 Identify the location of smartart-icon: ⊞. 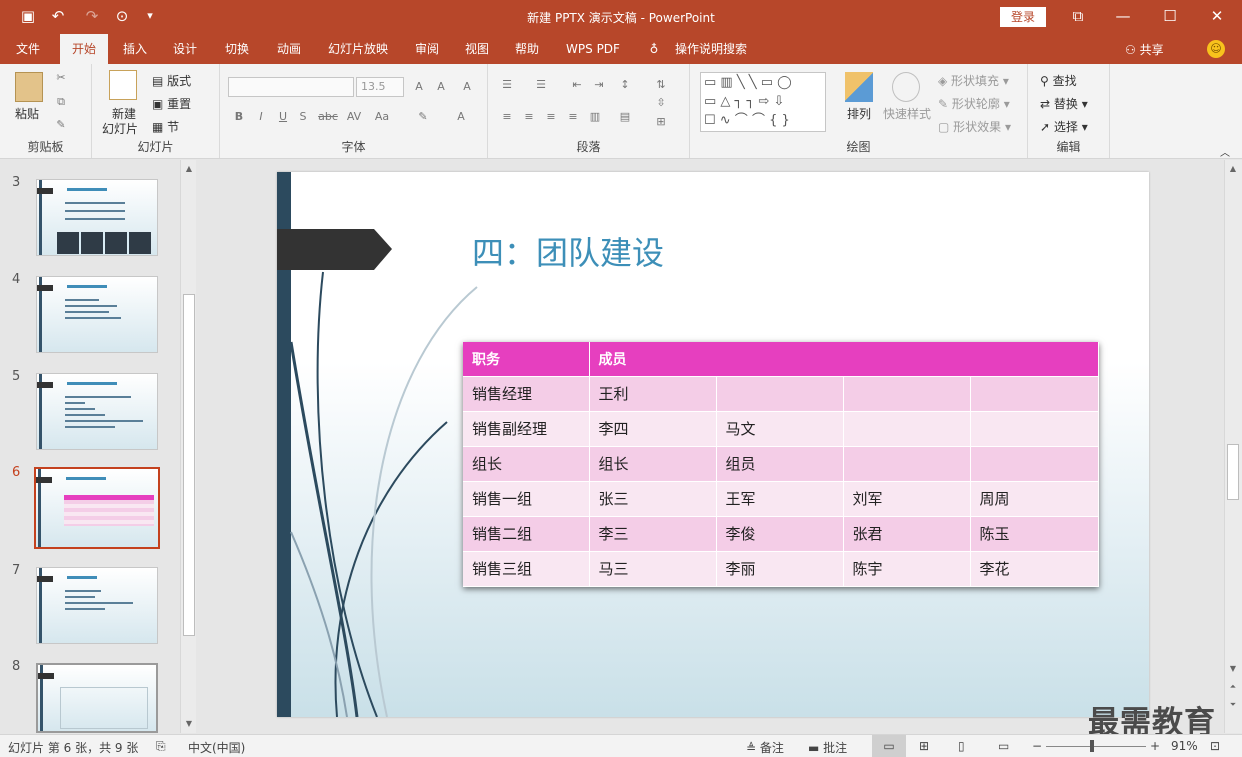
(661, 122).